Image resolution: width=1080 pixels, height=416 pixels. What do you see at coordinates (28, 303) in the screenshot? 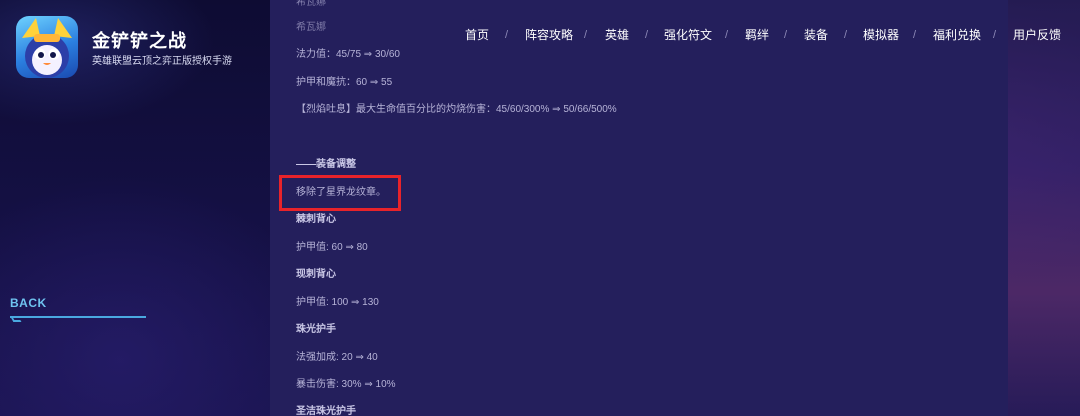
I see `back-button: BACK` at bounding box center [28, 303].